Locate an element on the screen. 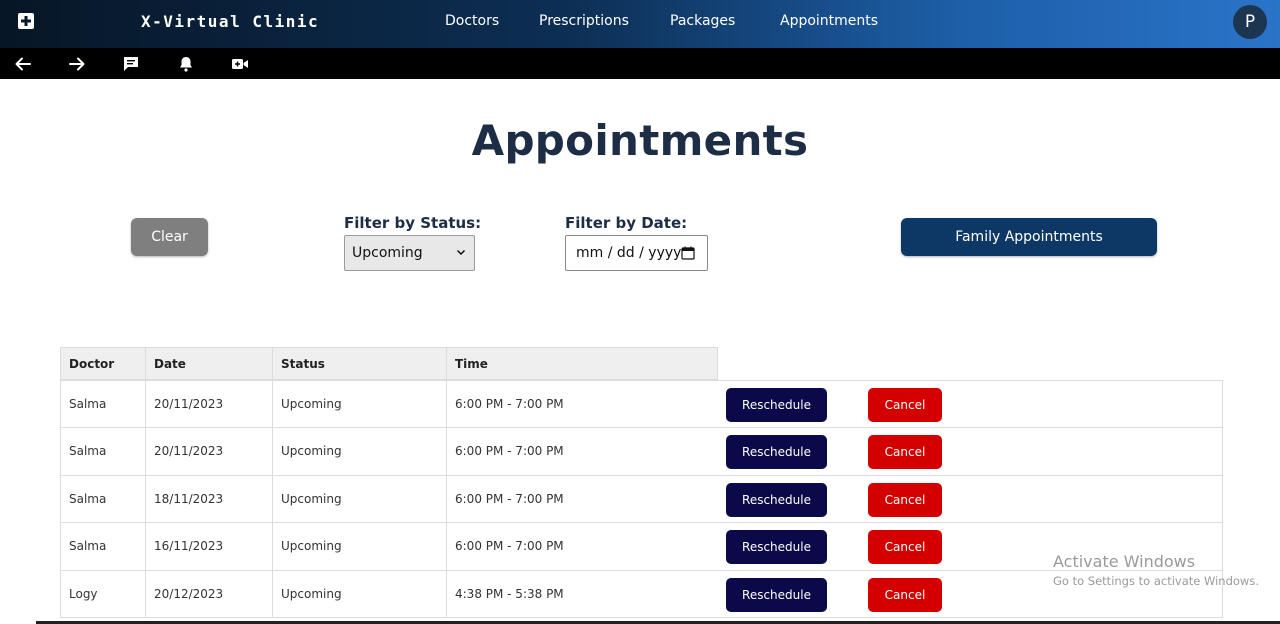 Image resolution: width=1280 pixels, height=624 pixels. calendar-icon is located at coordinates (688, 253).